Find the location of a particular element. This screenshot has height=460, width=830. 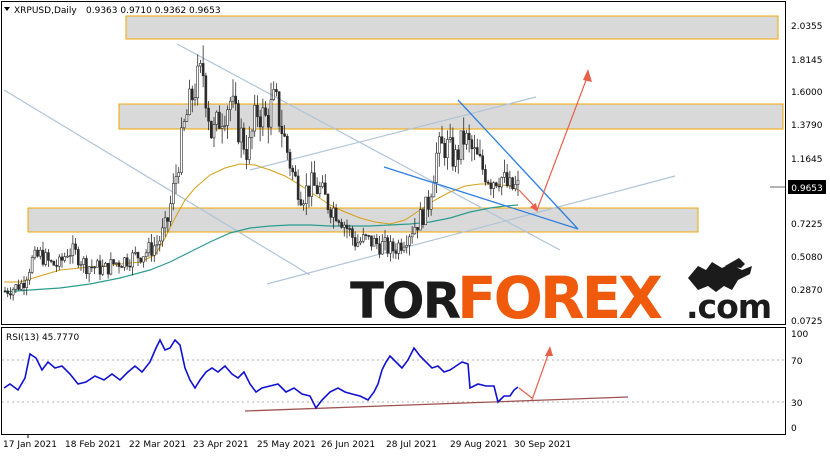

zone-top is located at coordinates (452, 27).